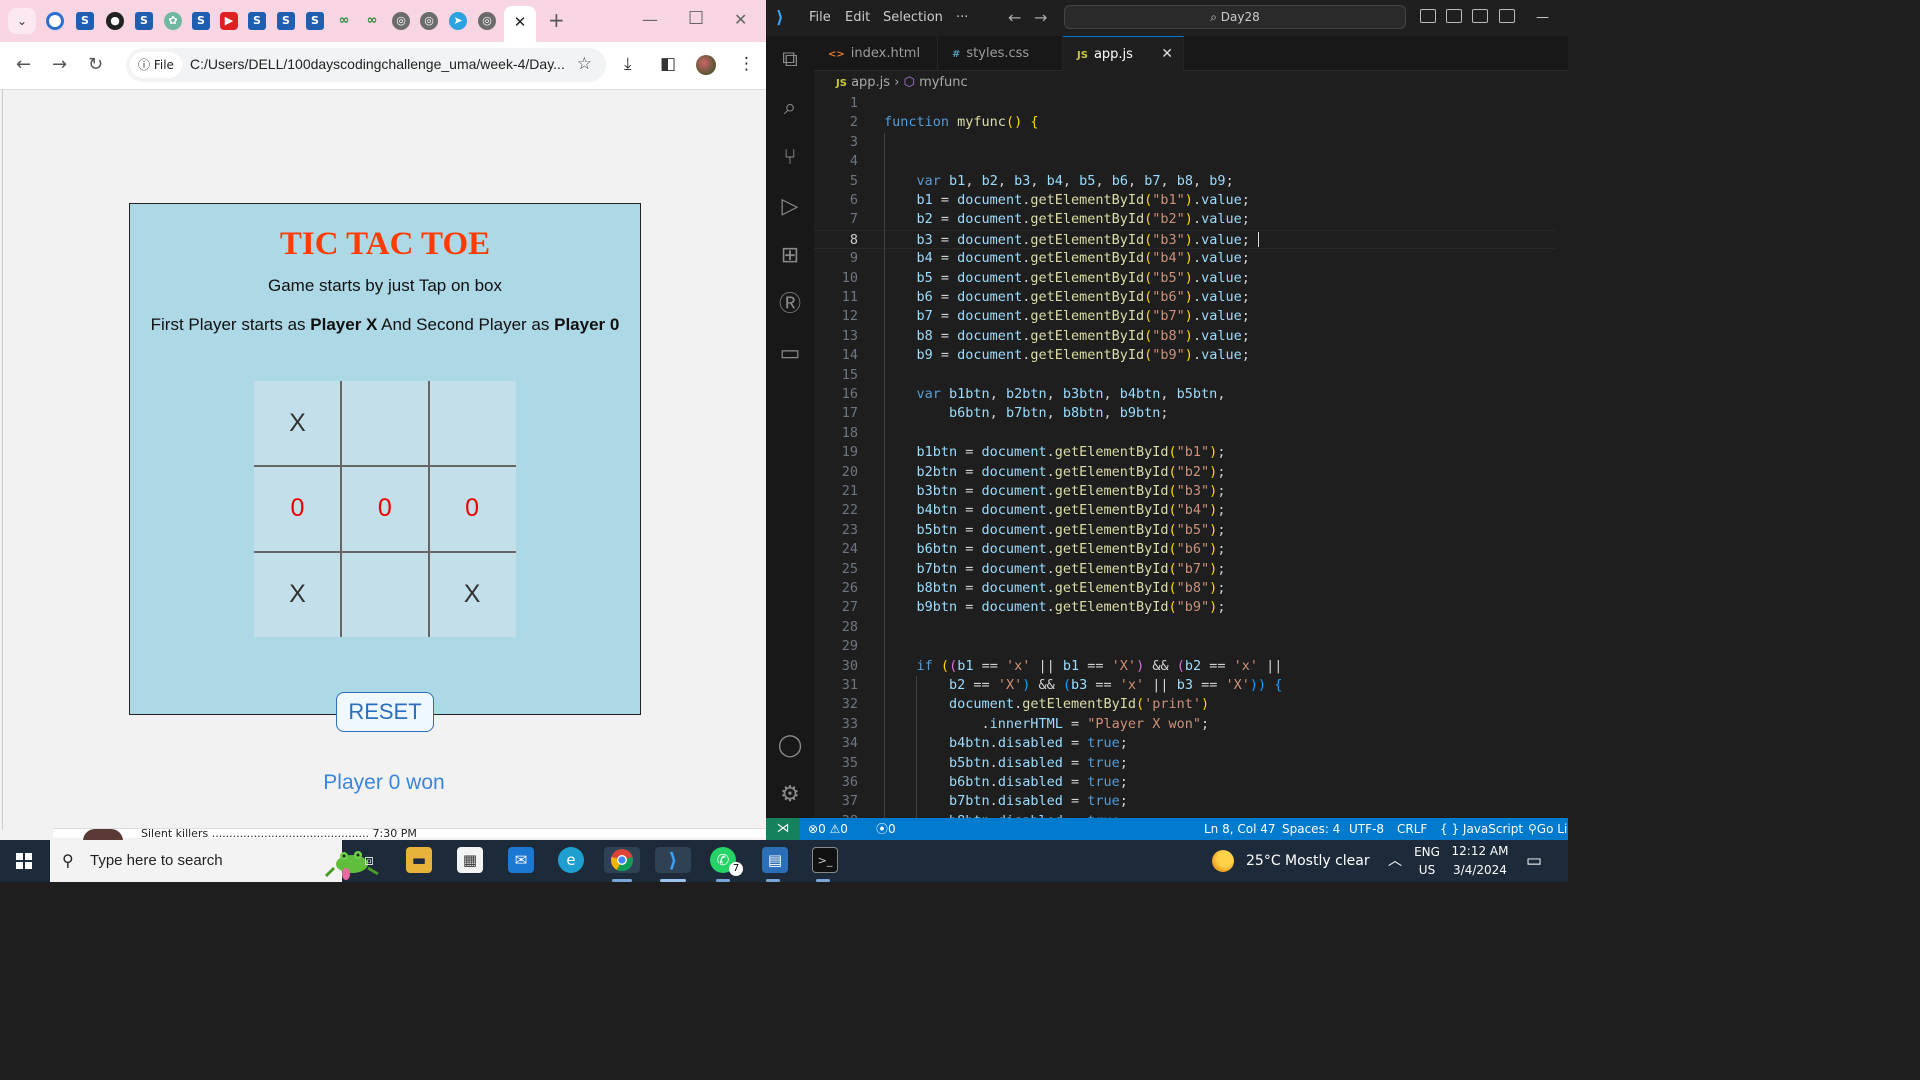 The width and height of the screenshot is (1920, 1080). Describe the element at coordinates (1123, 53) in the screenshot. I see `tab-app-js: JS app.js ✕` at that location.